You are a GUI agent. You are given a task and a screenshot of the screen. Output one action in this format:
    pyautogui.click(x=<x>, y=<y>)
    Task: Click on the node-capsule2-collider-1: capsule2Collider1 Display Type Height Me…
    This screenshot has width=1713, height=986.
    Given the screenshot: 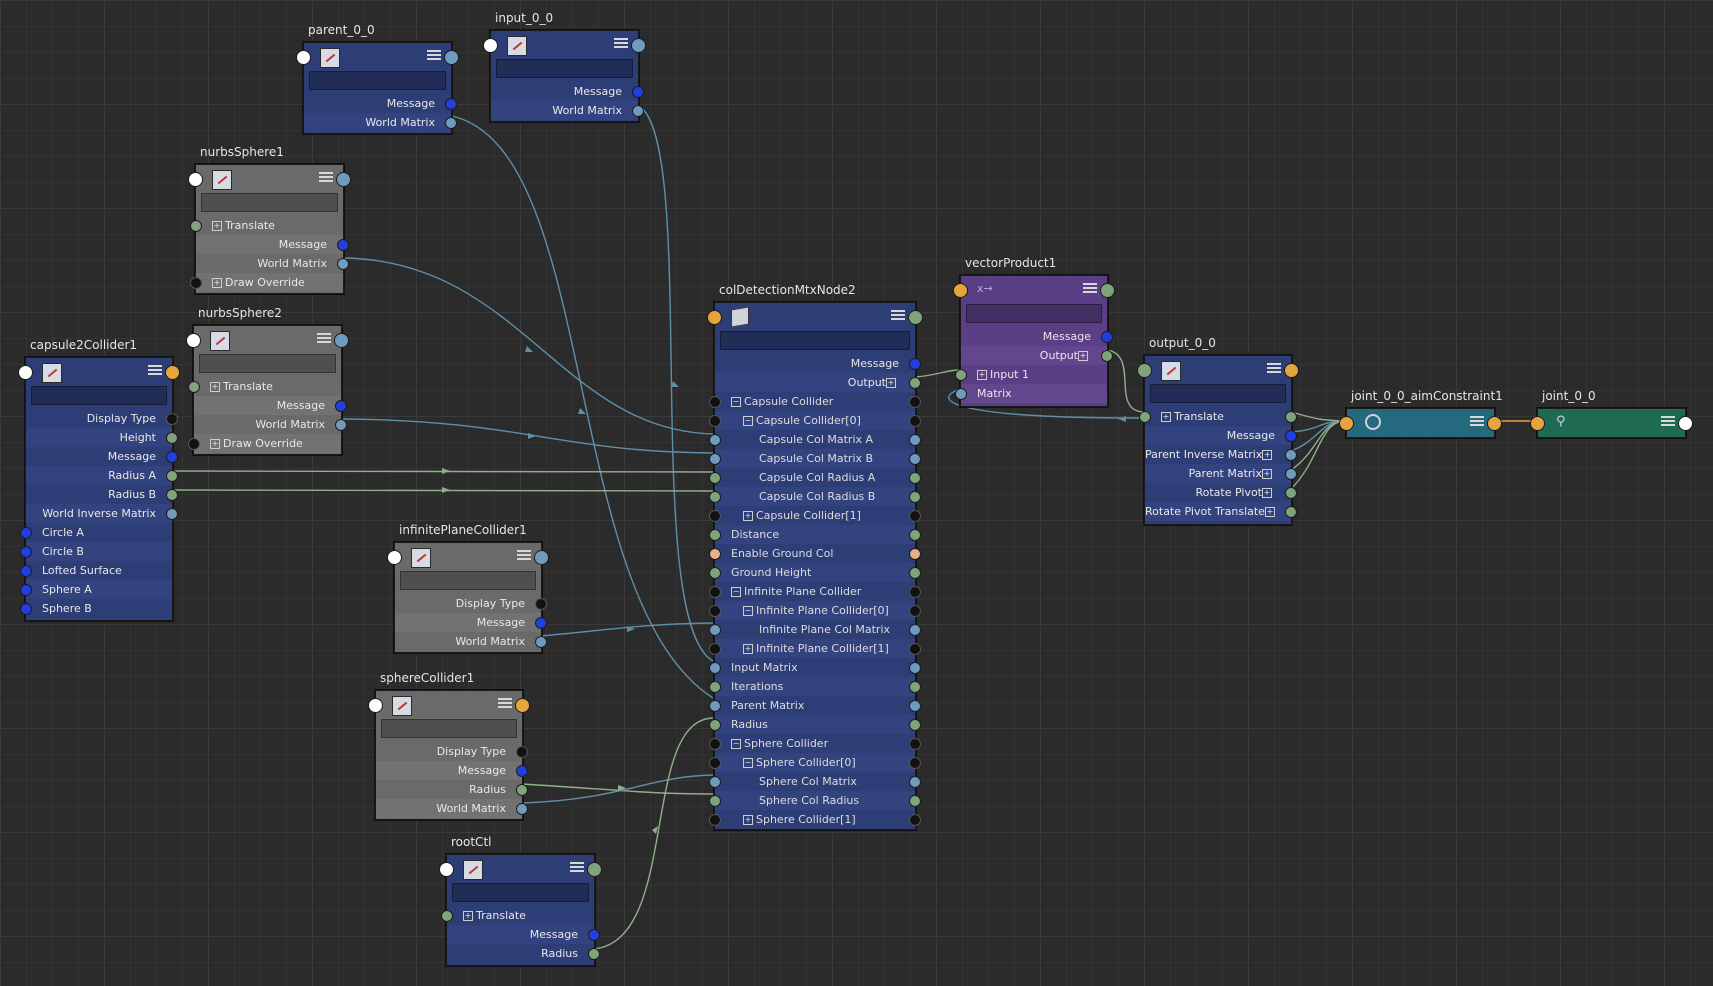 What is the action you would take?
    pyautogui.click(x=99, y=479)
    